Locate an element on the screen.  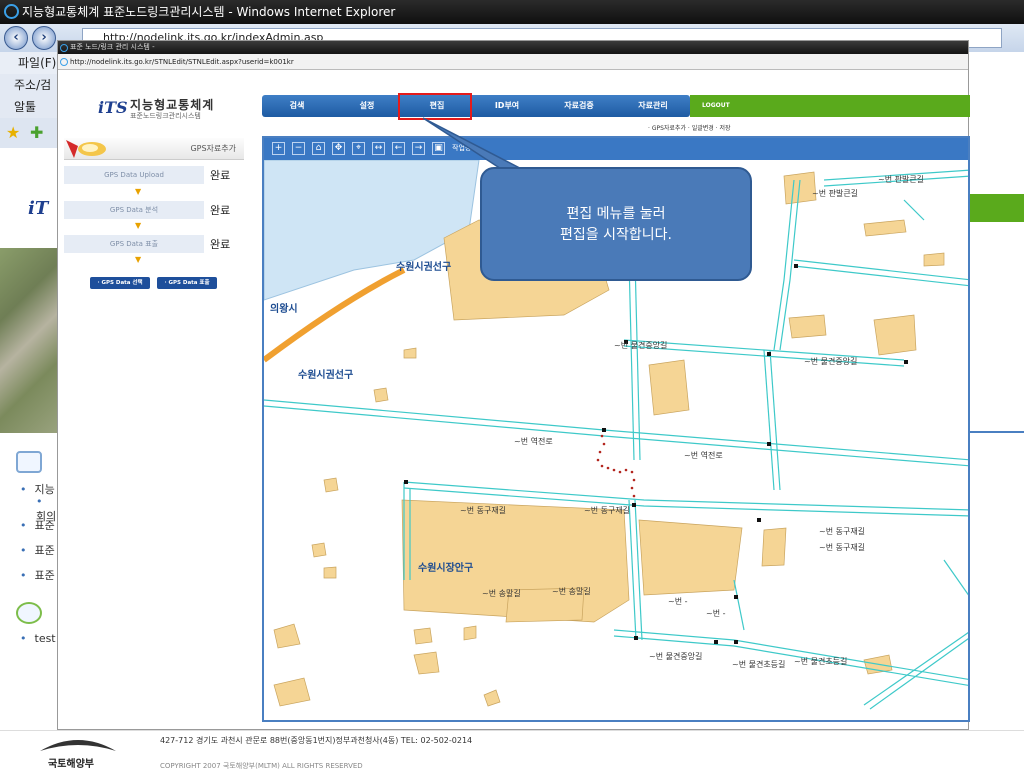
menu-settings: 설정 is located at coordinates (367, 106).